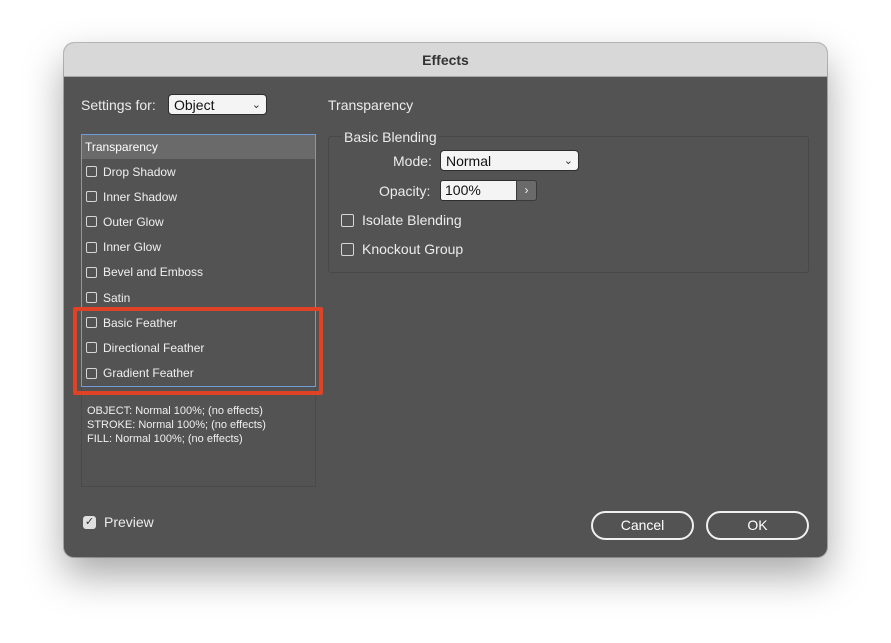 The width and height of the screenshot is (891, 643). Describe the element at coordinates (139, 171) in the screenshot. I see `effect-item-label: Drop Shadow` at that location.